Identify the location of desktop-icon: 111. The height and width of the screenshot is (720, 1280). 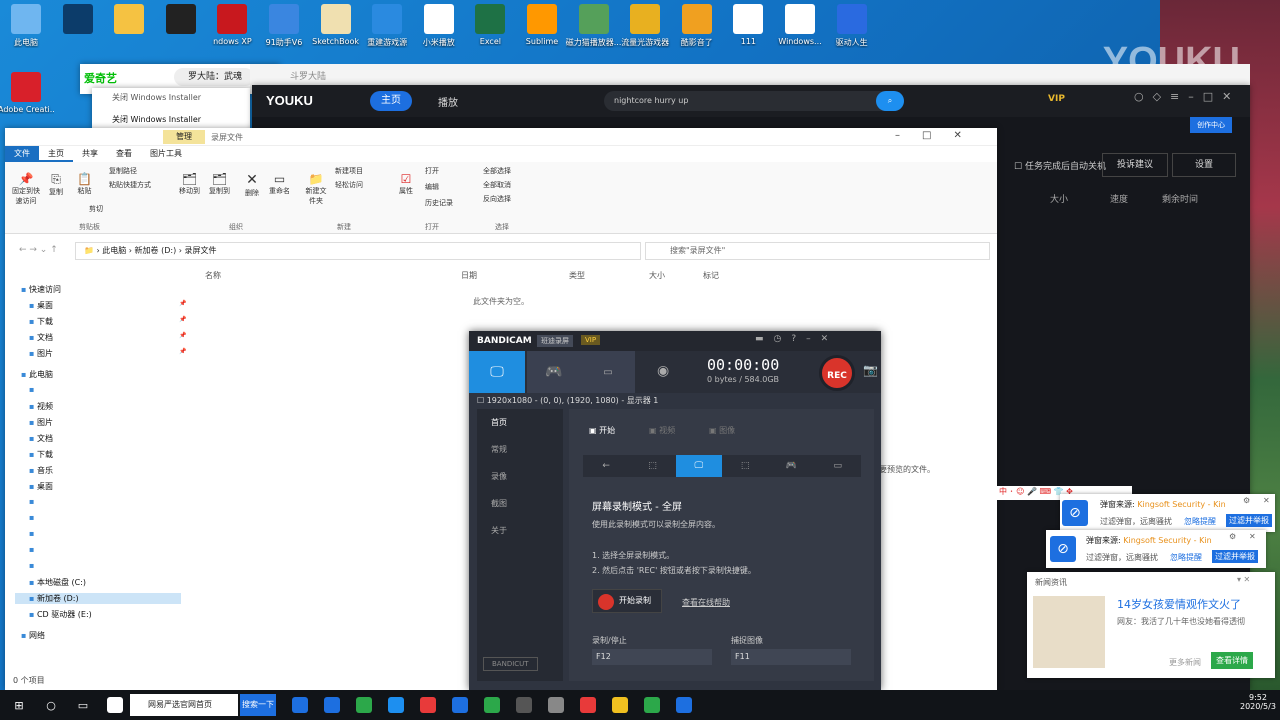
(748, 25).